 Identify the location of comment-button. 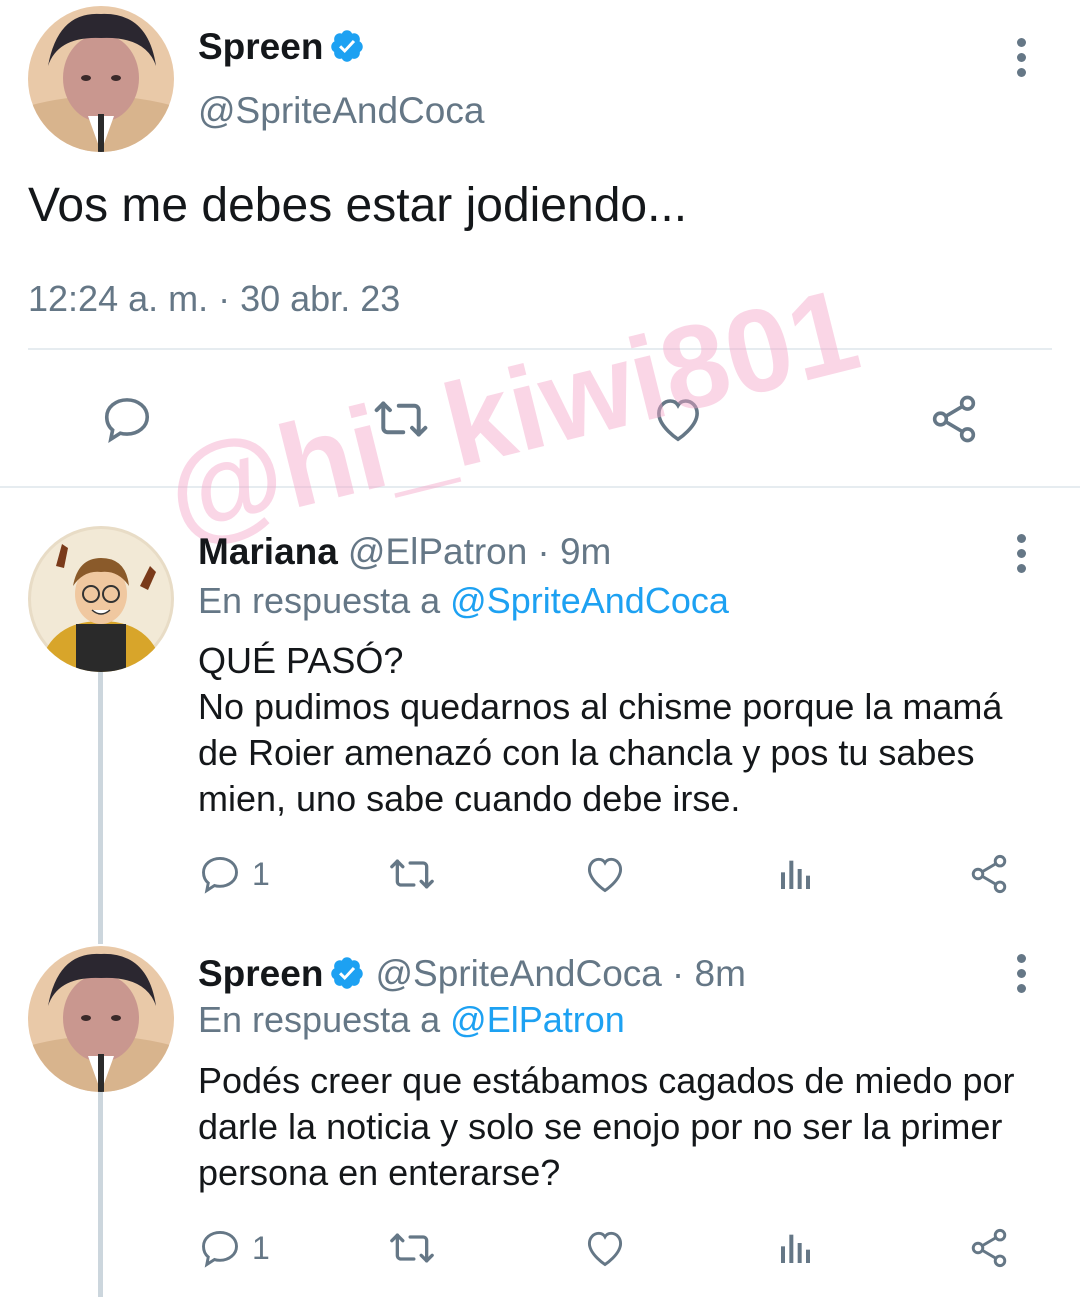
(127, 419).